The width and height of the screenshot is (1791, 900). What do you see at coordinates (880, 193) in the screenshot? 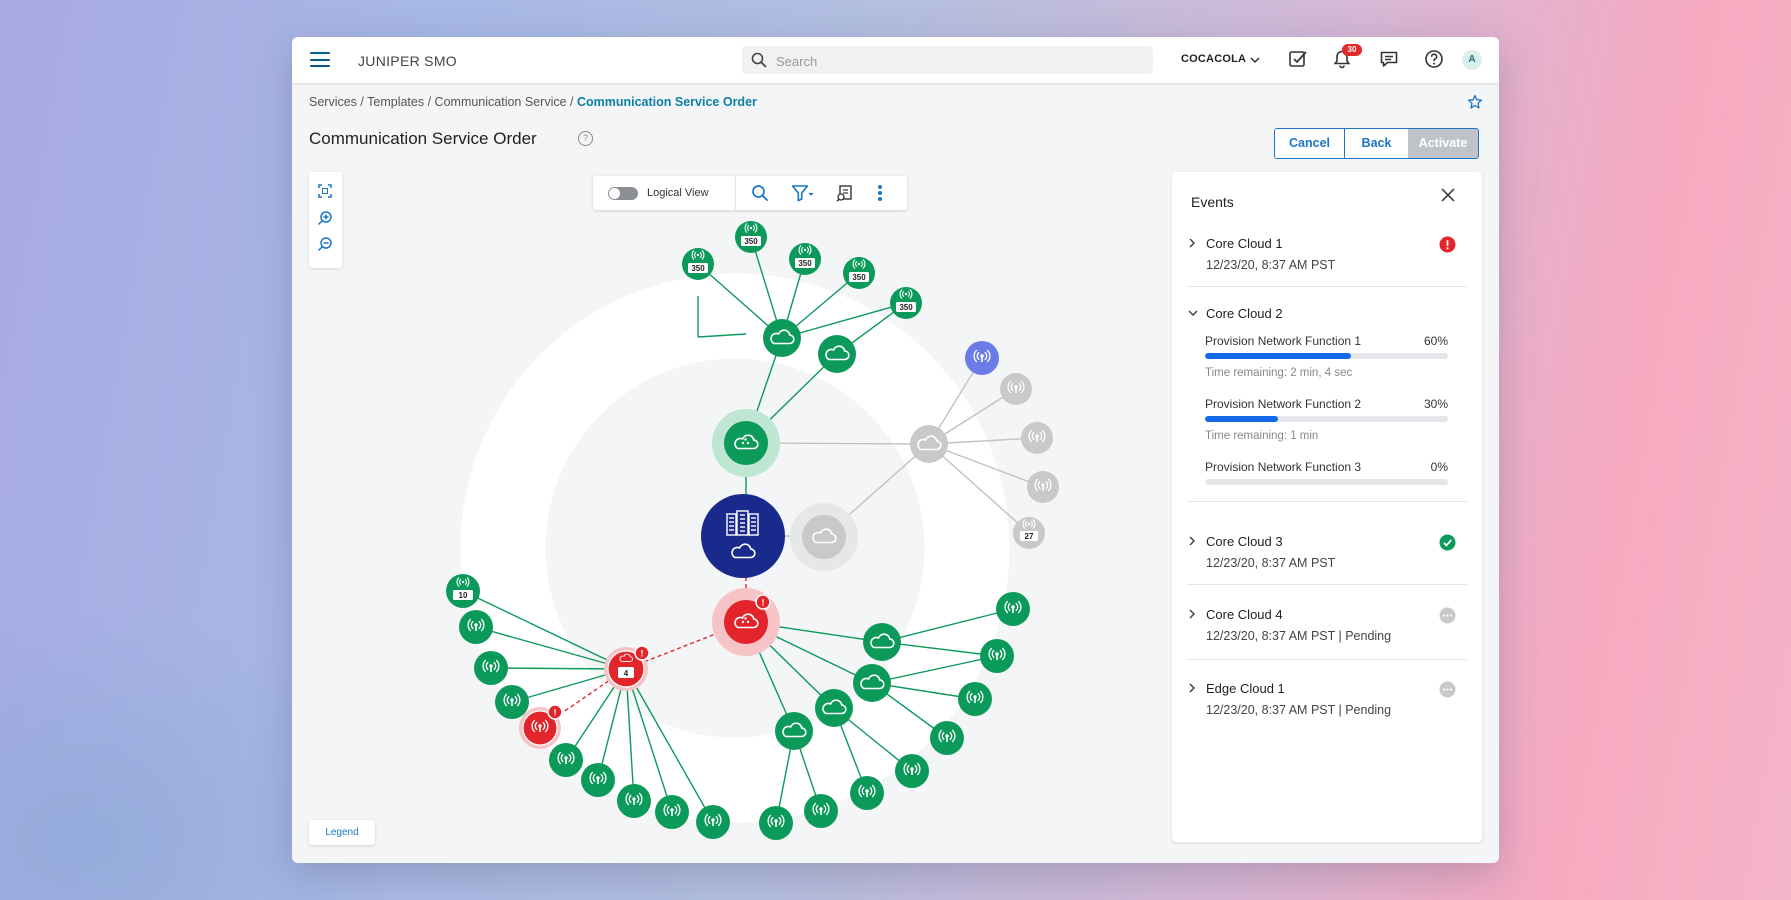
I see `more-vertical-icon` at bounding box center [880, 193].